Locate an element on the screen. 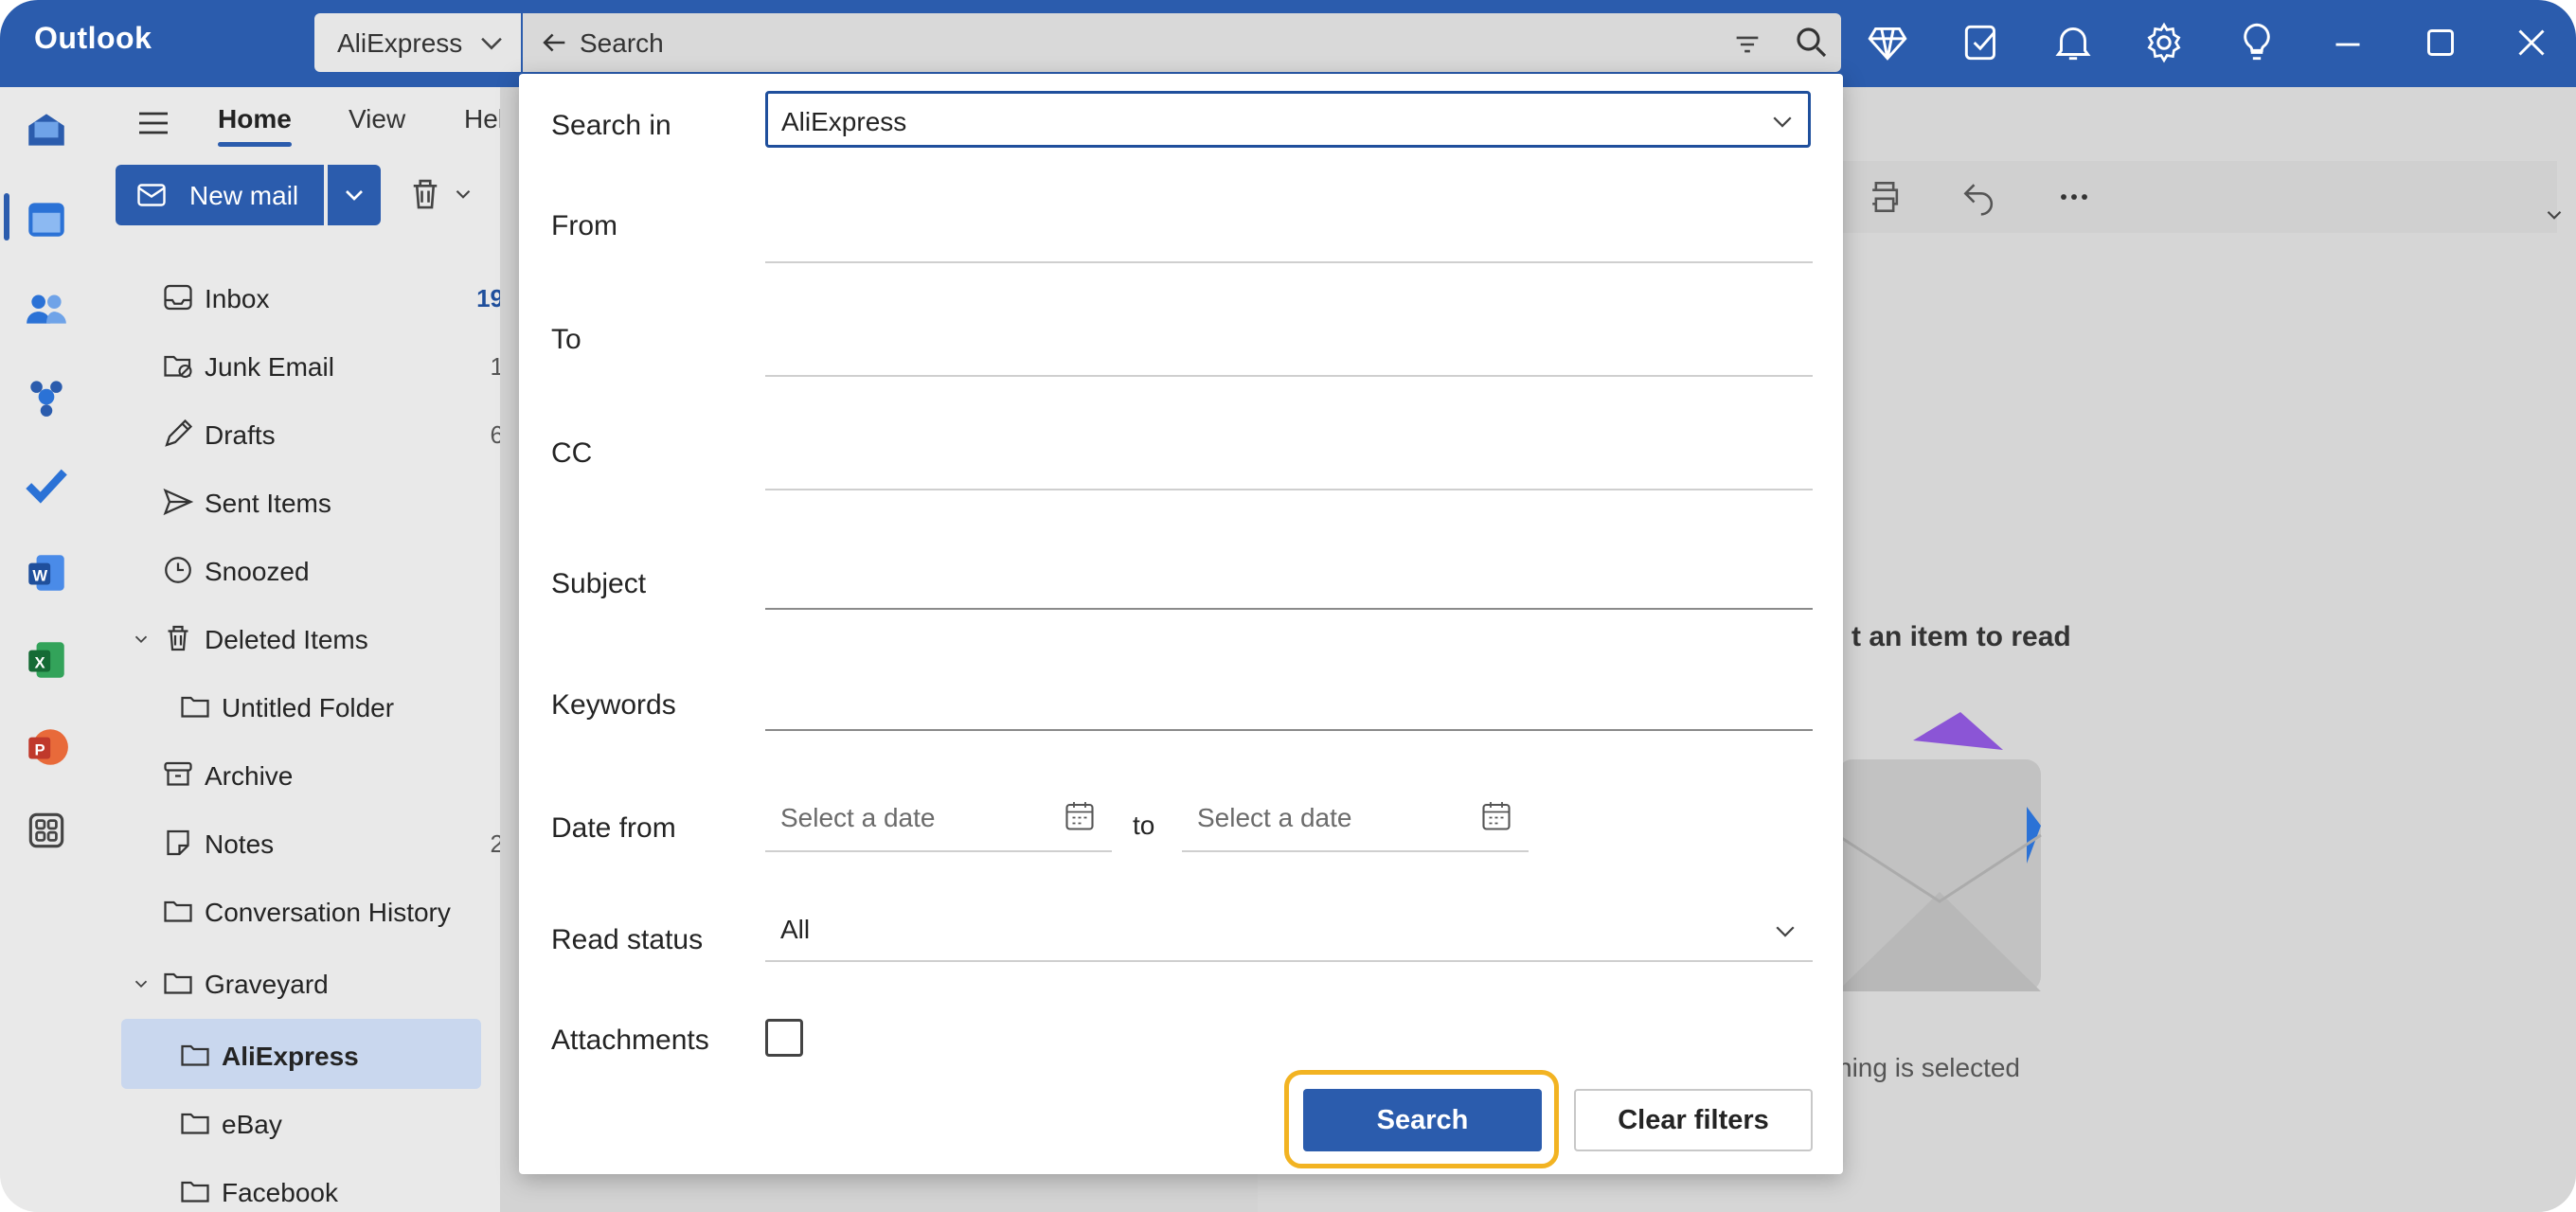 Image resolution: width=2576 pixels, height=1212 pixels. back-arrow-icon is located at coordinates (554, 43).